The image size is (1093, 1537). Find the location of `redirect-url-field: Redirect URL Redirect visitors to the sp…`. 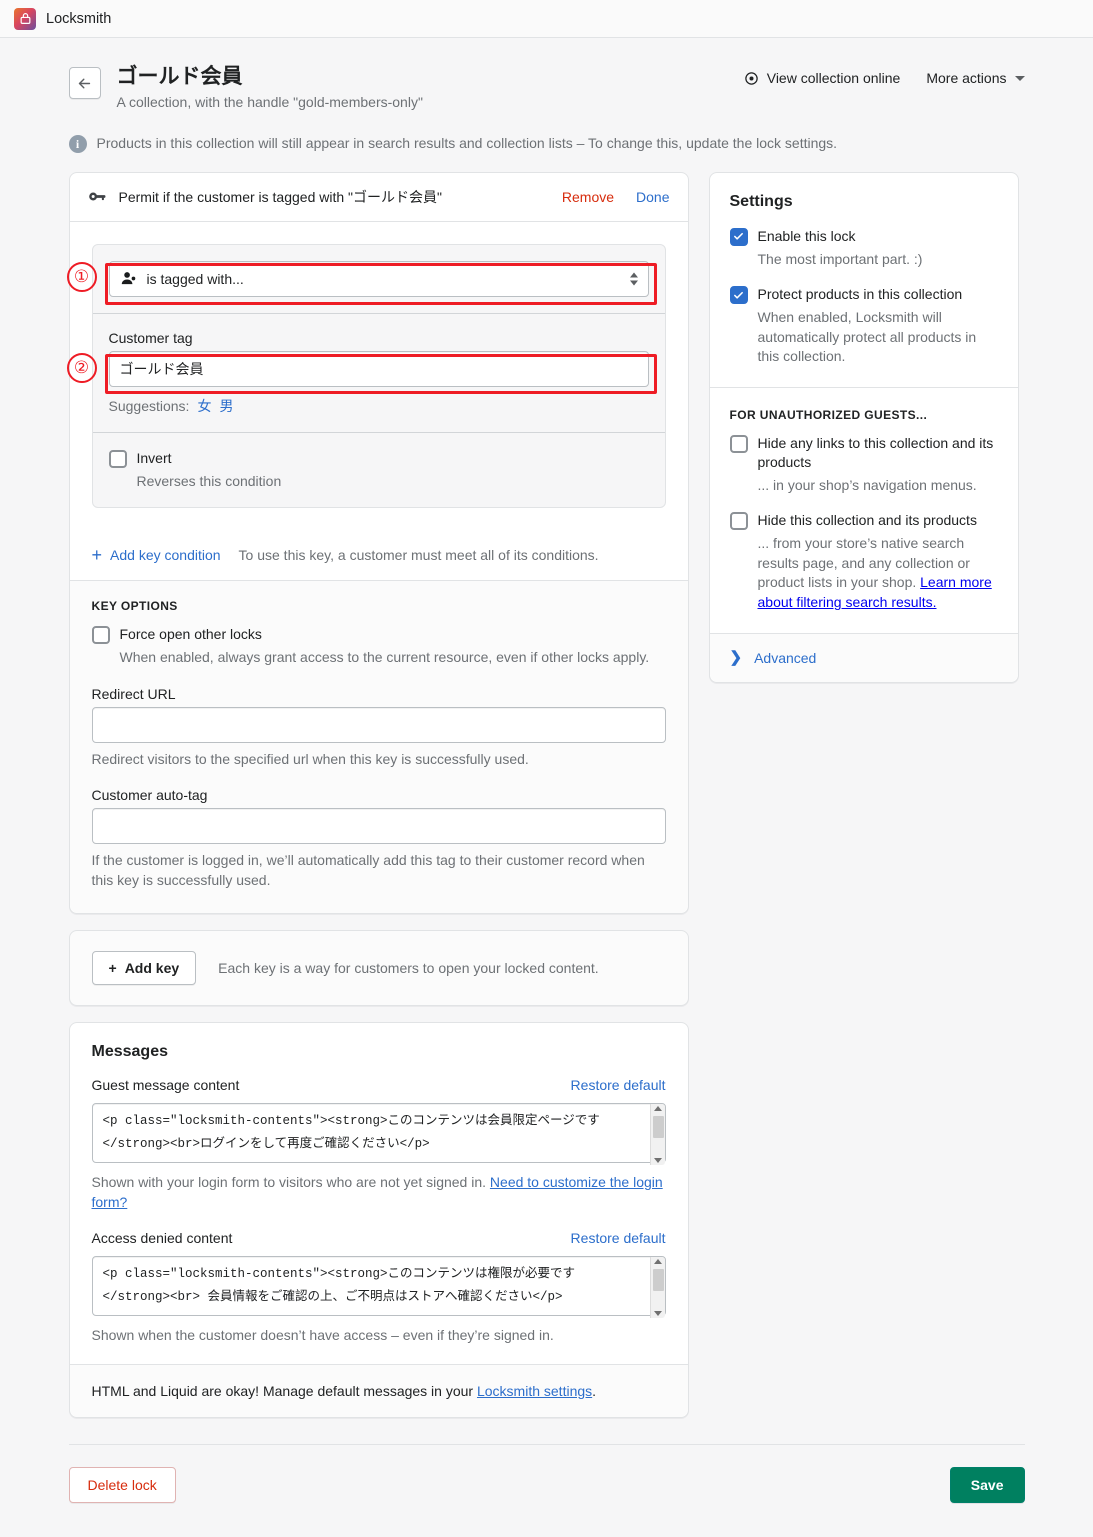

redirect-url-field: Redirect URL Redirect visitors to the sp… is located at coordinates (378, 727).